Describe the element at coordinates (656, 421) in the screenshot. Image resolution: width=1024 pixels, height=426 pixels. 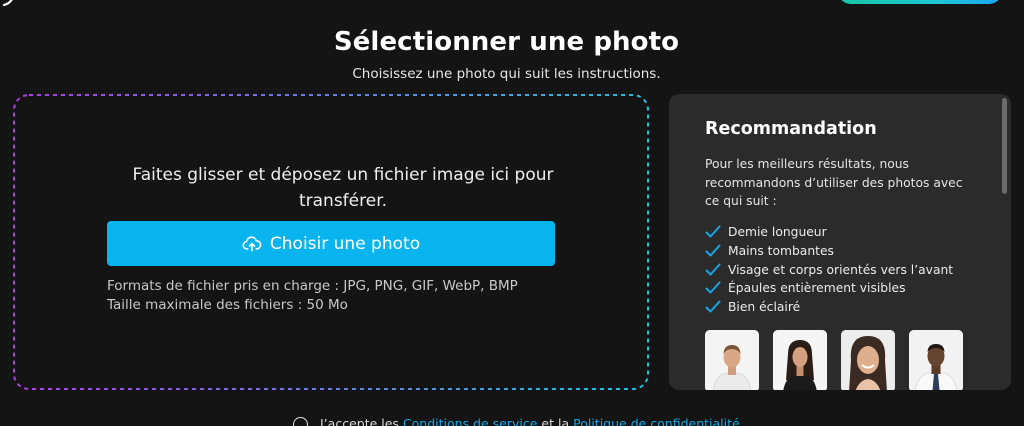
I see `privacy-policy-link: Politique de confidentialité` at that location.